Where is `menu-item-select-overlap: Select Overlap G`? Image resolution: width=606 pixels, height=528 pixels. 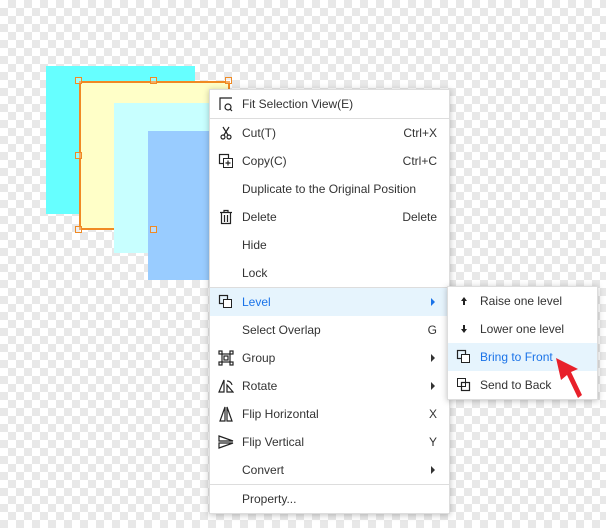
menu-item-select-overlap: Select Overlap G is located at coordinates (329, 330).